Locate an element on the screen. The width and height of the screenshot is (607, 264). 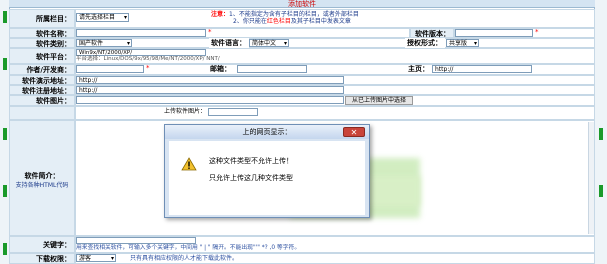
homepage-input: http:// is located at coordinates (482, 69).